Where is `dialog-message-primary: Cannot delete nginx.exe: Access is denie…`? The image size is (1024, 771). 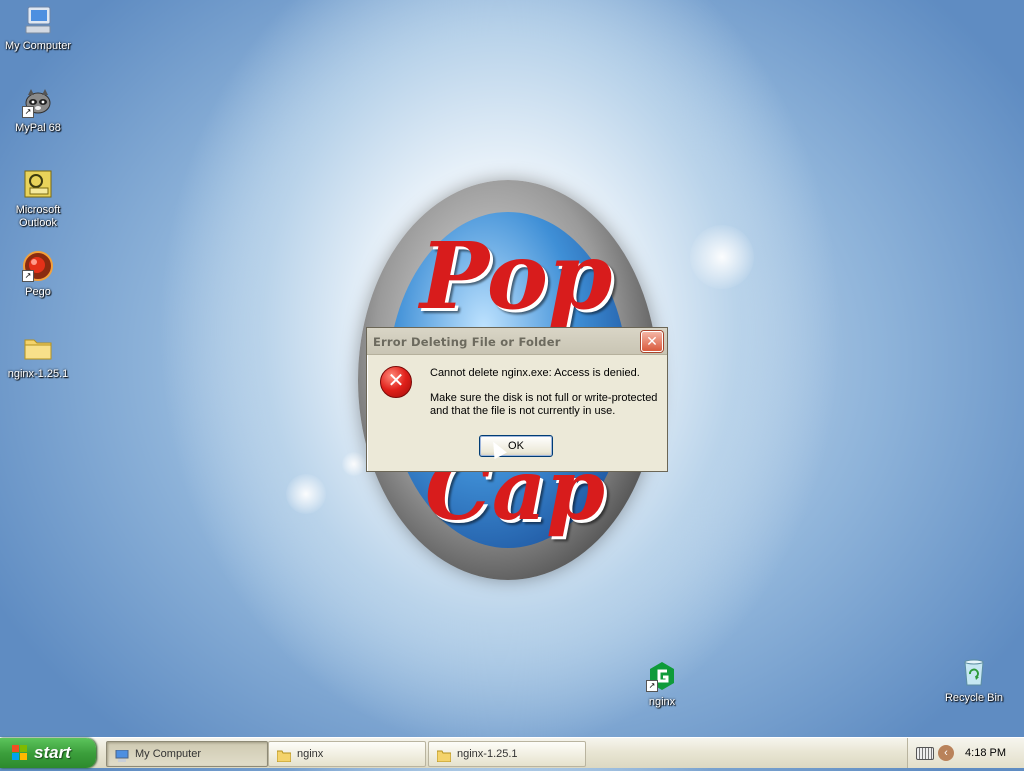 dialog-message-primary: Cannot delete nginx.exe: Access is denie… is located at coordinates (535, 373).